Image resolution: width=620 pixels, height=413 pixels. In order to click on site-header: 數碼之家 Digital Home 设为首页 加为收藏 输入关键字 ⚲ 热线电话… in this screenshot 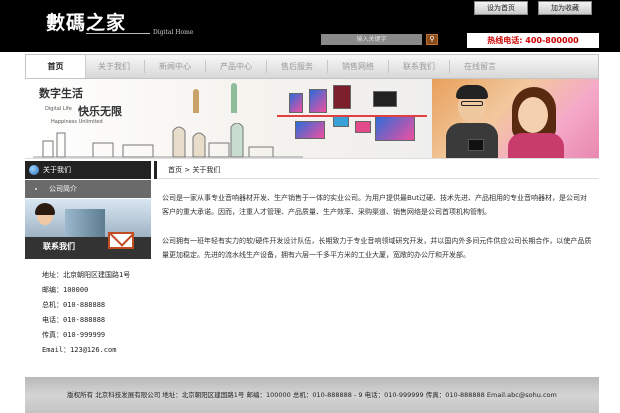, I will do `click(310, 26)`.